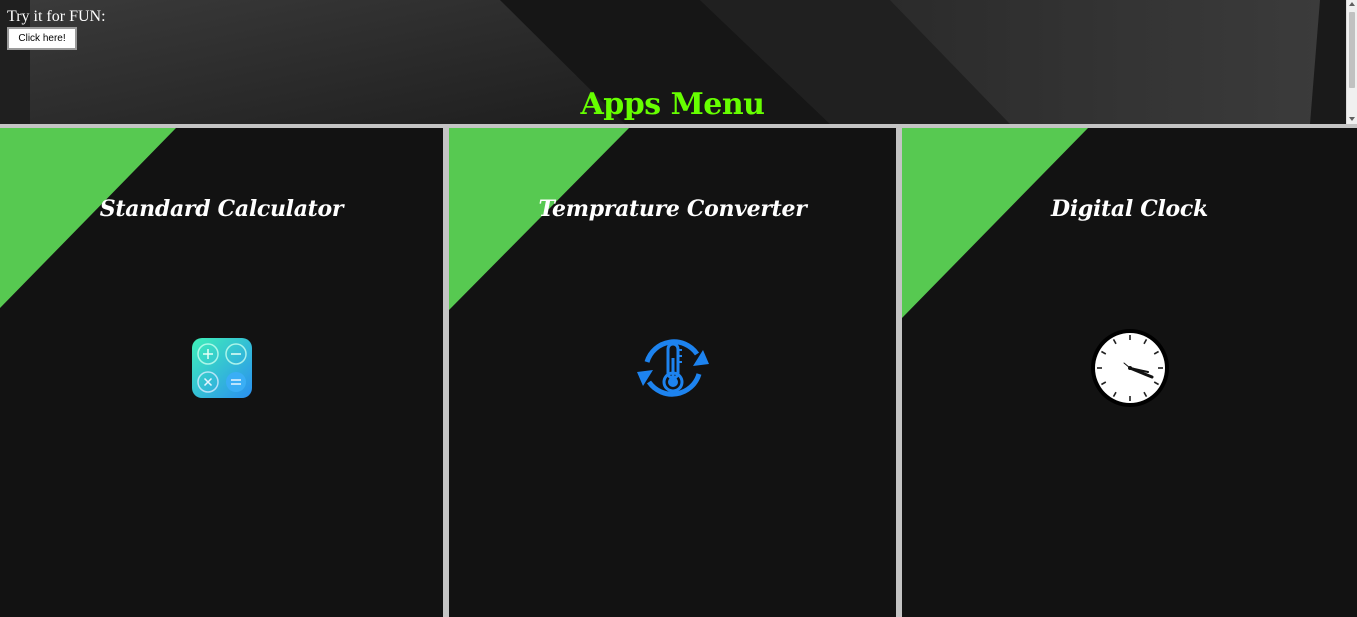  What do you see at coordinates (221, 368) in the screenshot?
I see `calculator-icon` at bounding box center [221, 368].